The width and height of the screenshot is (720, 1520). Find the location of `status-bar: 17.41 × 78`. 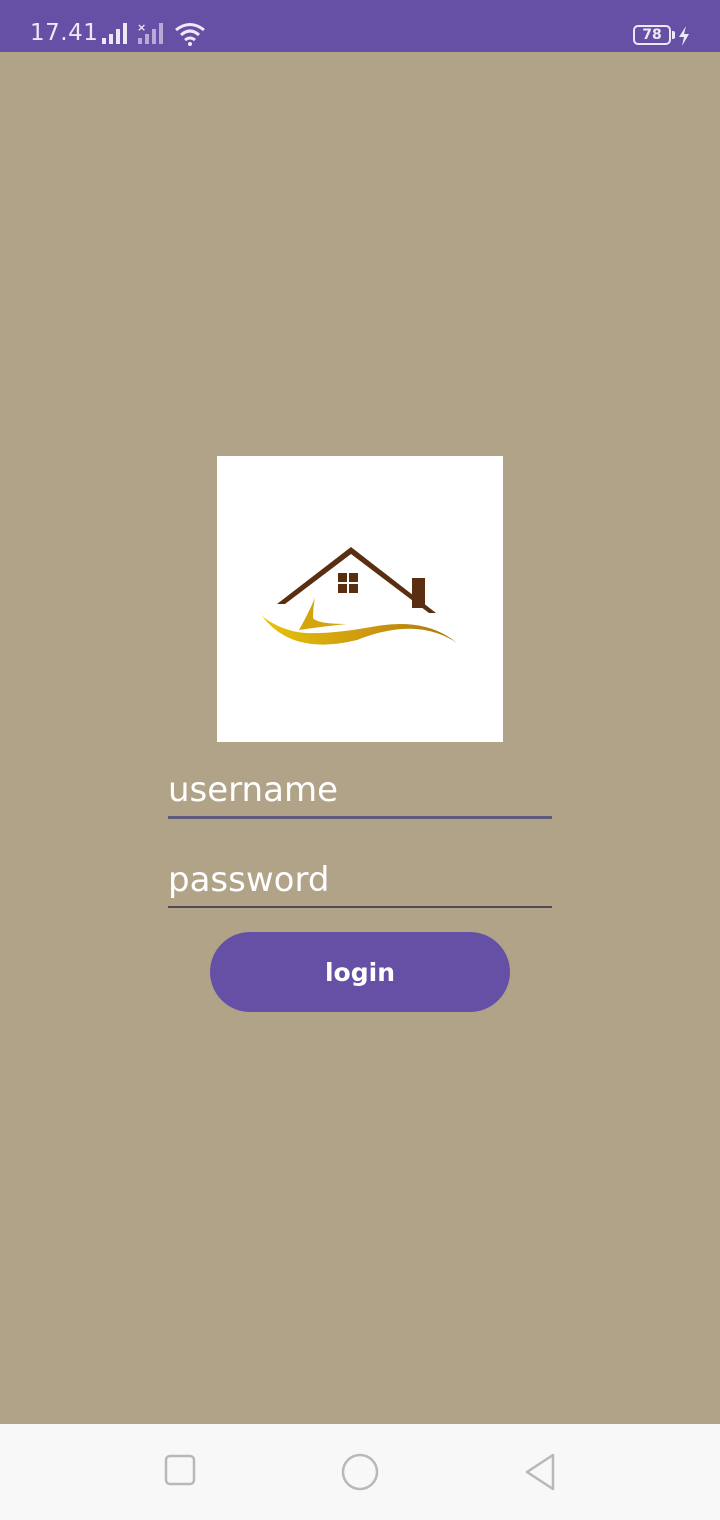

status-bar: 17.41 × 78 is located at coordinates (360, 26).